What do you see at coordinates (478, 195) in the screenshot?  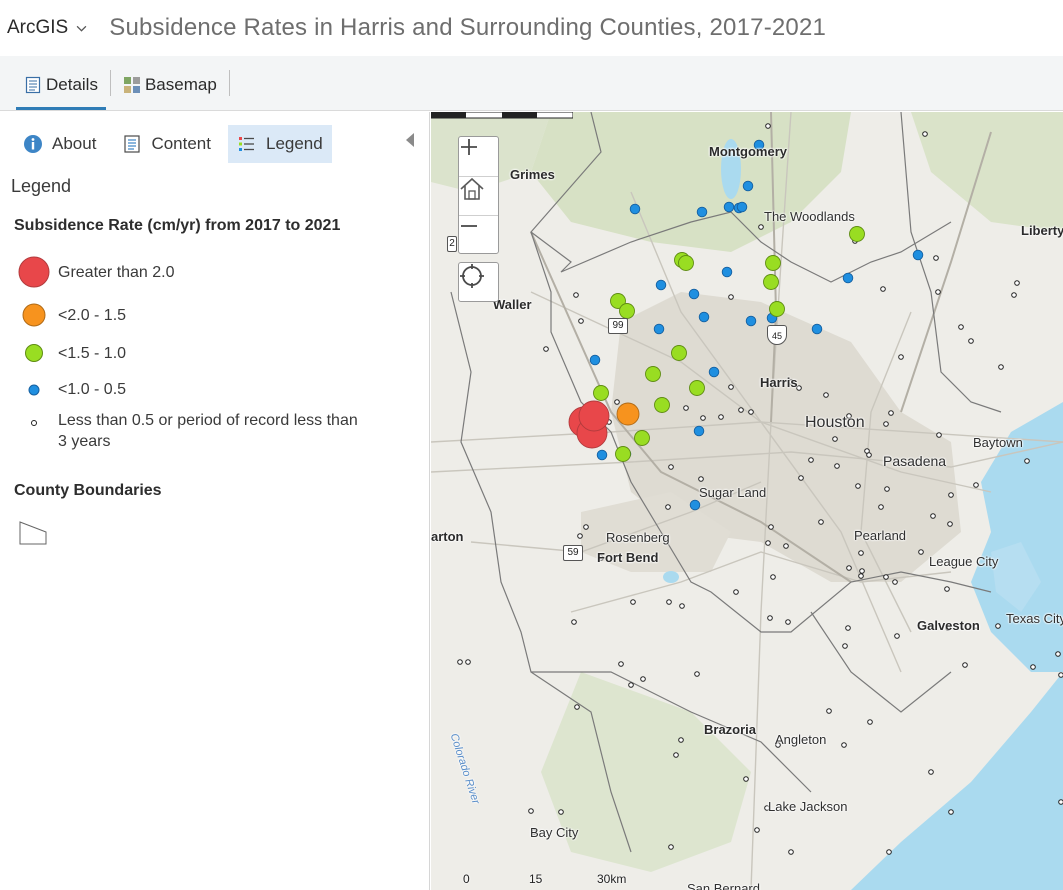 I see `home-button` at bounding box center [478, 195].